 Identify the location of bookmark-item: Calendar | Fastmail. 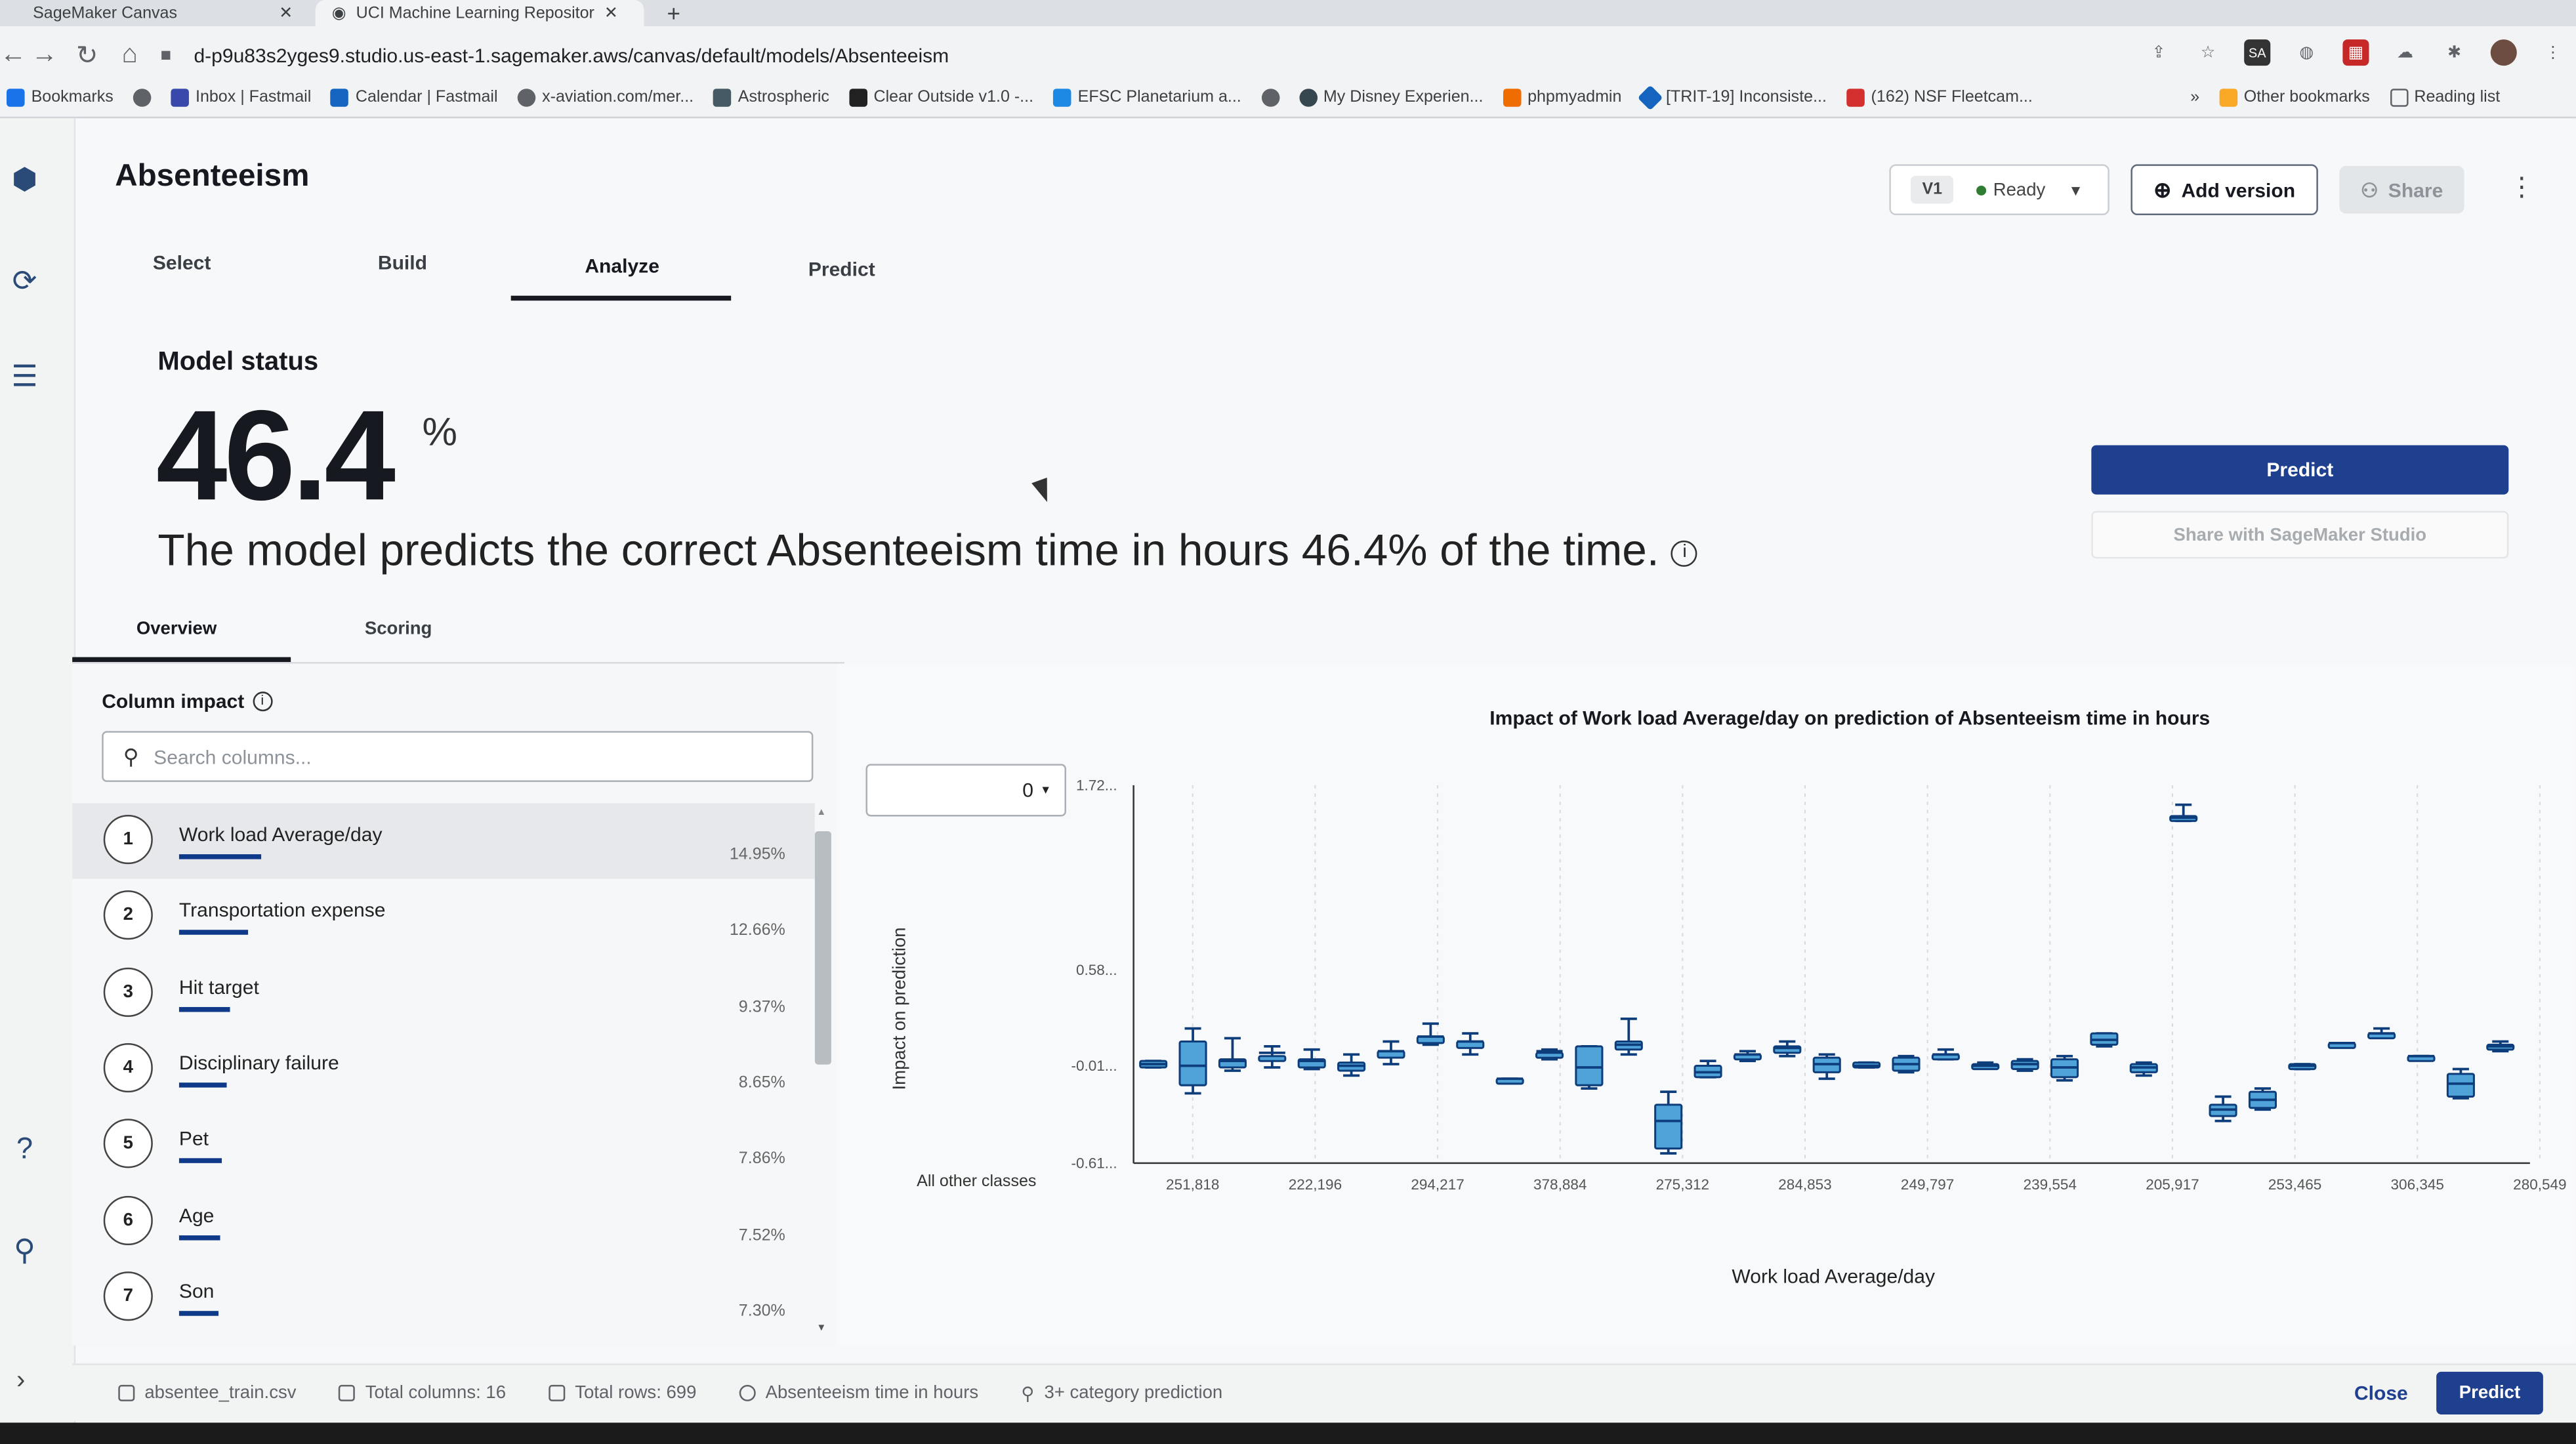
(415, 98).